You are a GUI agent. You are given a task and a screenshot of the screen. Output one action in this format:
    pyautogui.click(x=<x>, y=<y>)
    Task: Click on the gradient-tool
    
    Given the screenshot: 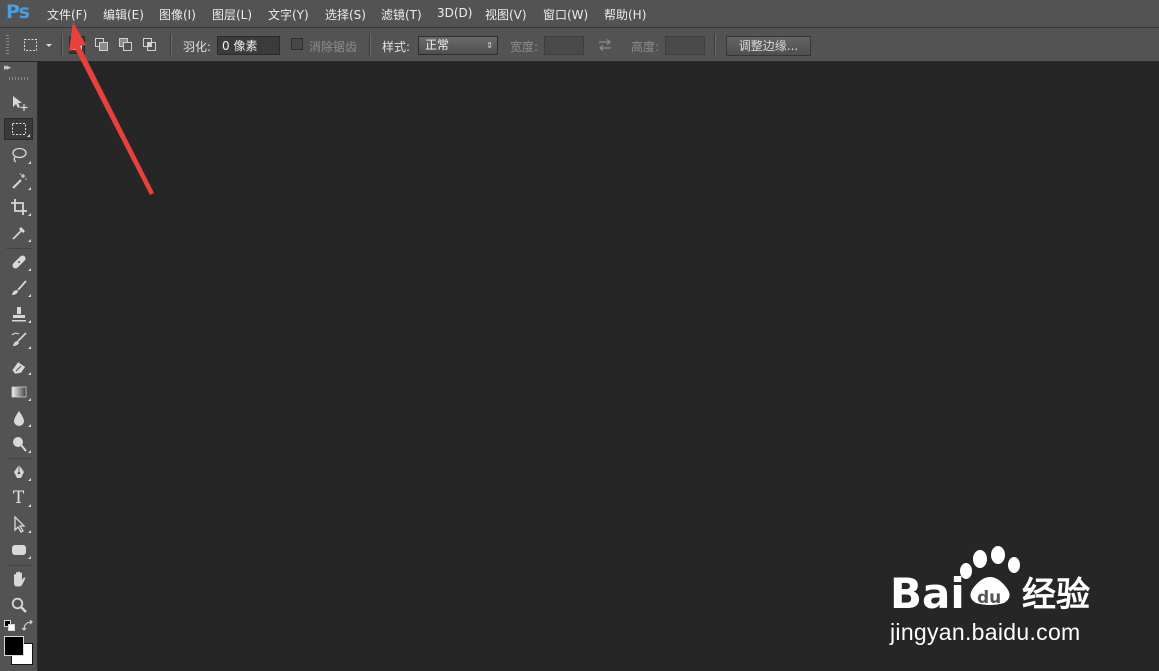 What is the action you would take?
    pyautogui.click(x=18, y=392)
    